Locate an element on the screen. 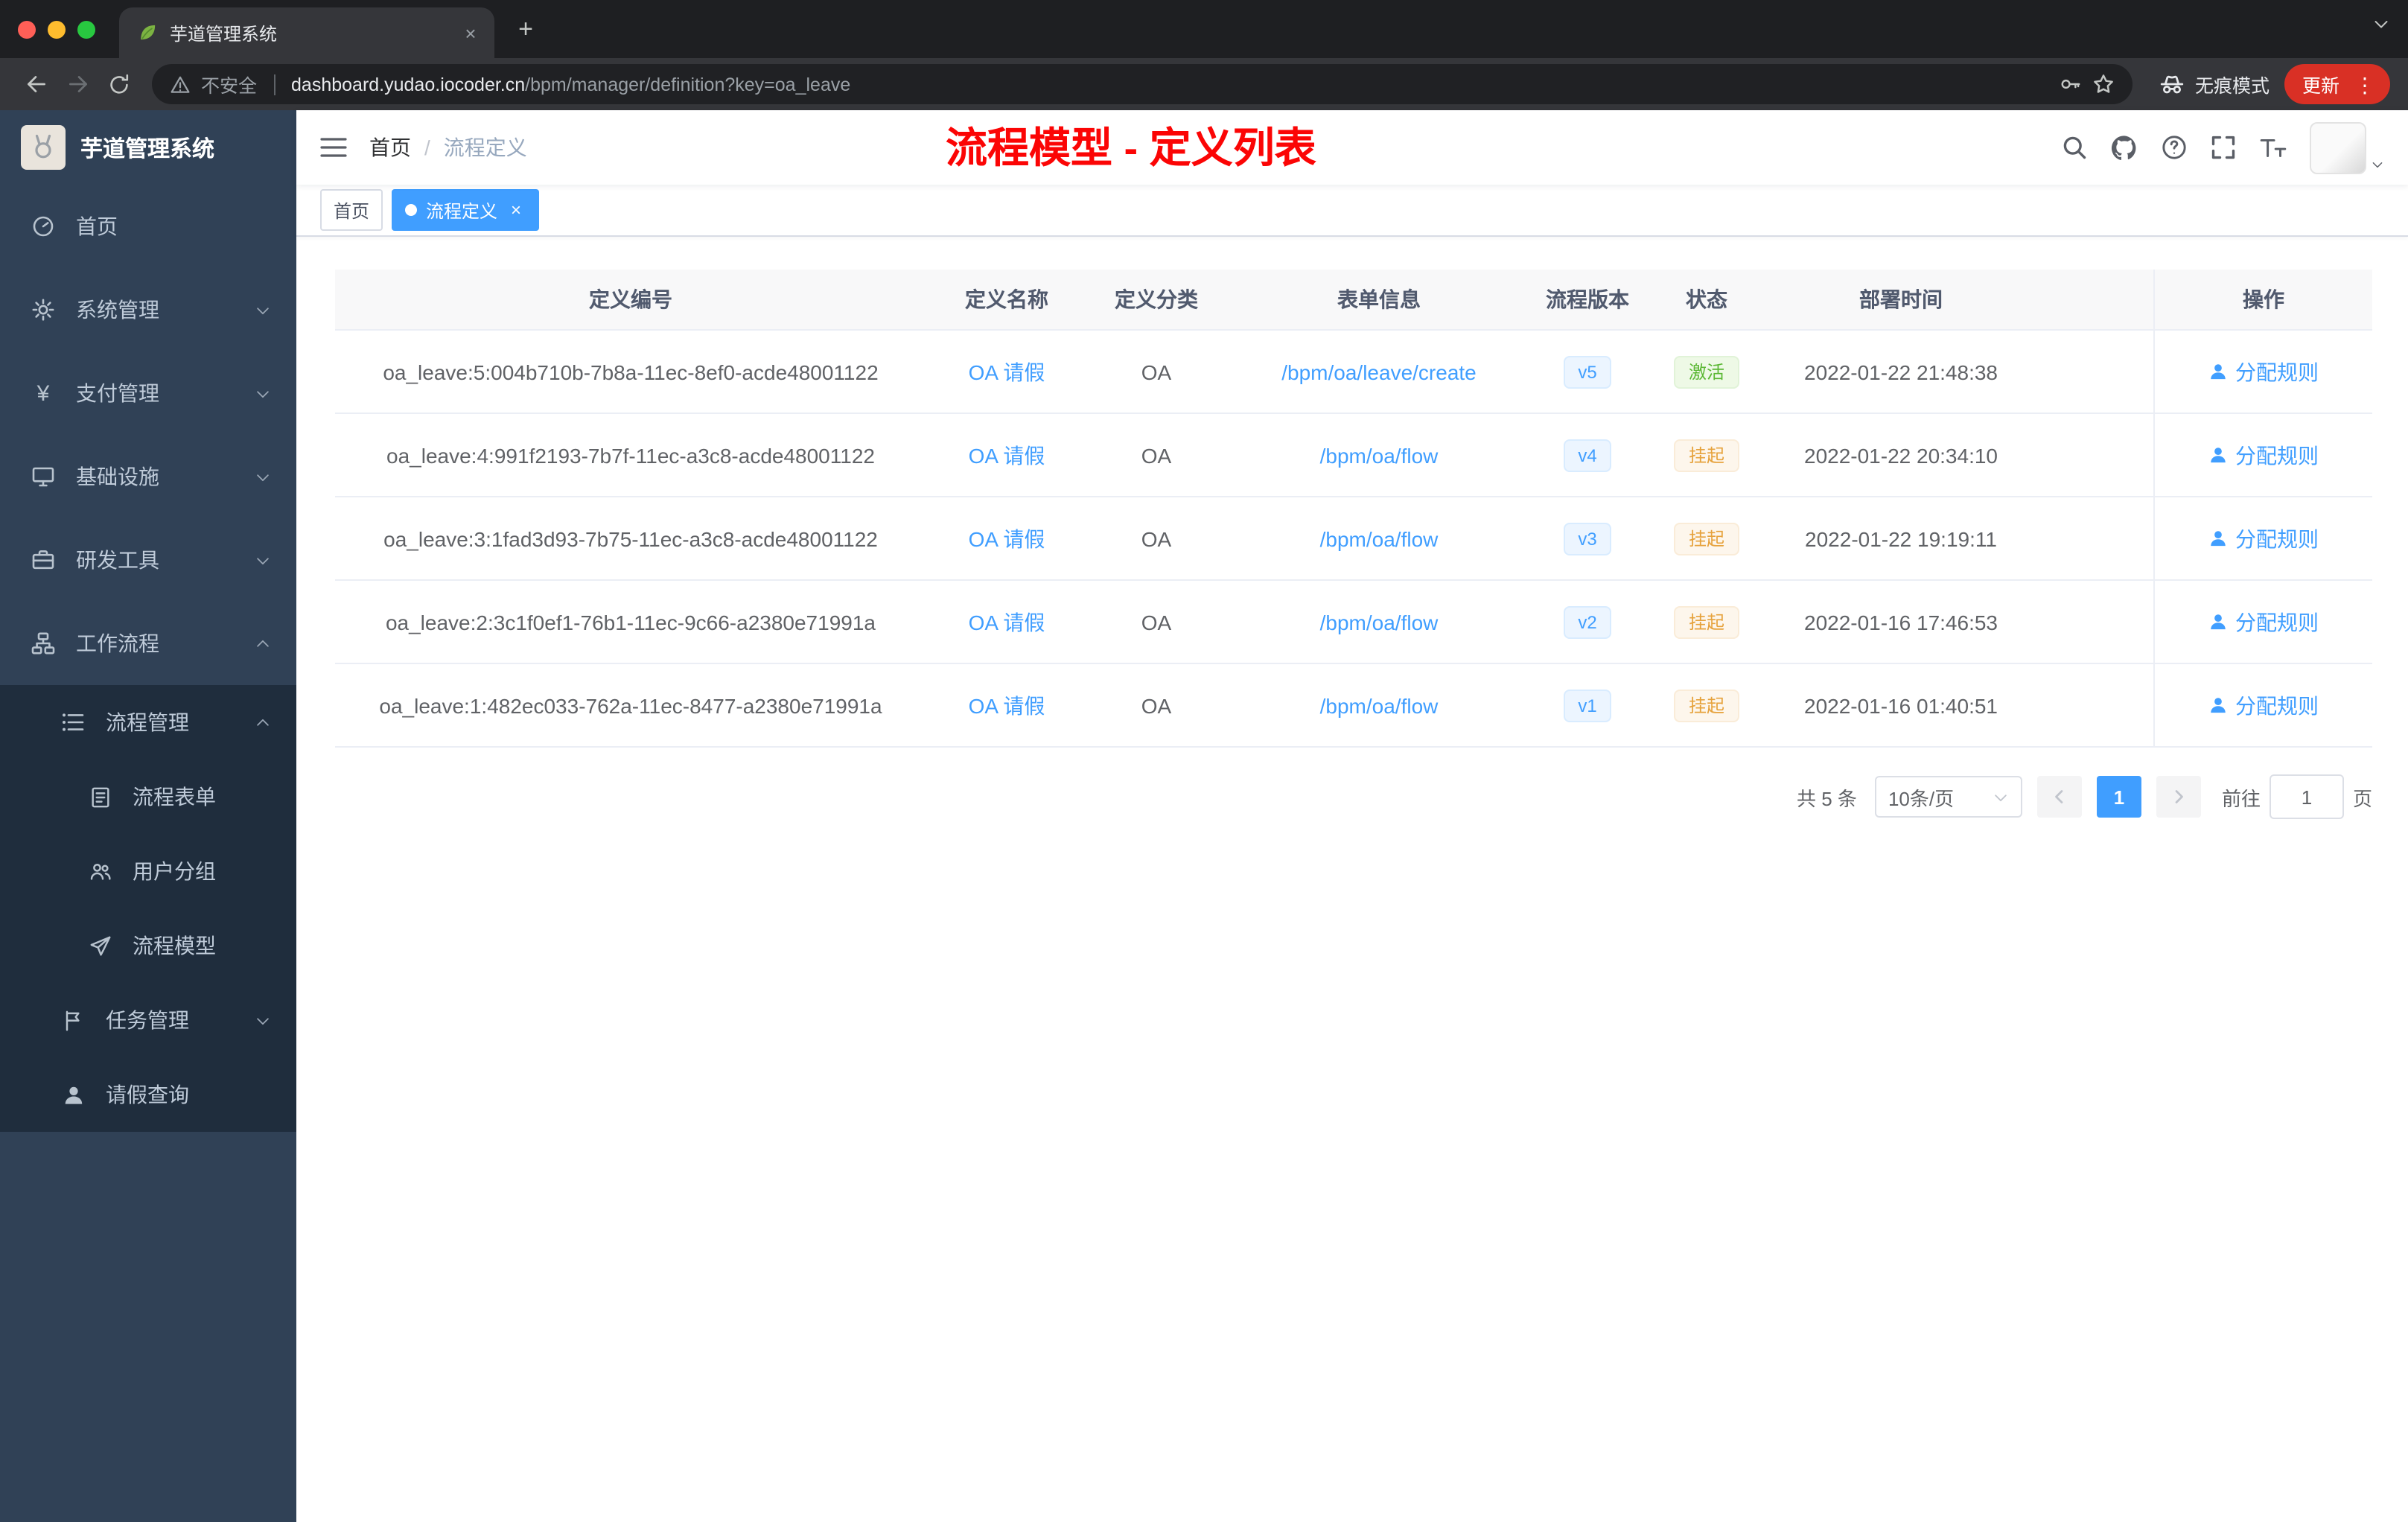 Image resolution: width=2408 pixels, height=1522 pixels. key-icon is located at coordinates (2071, 84).